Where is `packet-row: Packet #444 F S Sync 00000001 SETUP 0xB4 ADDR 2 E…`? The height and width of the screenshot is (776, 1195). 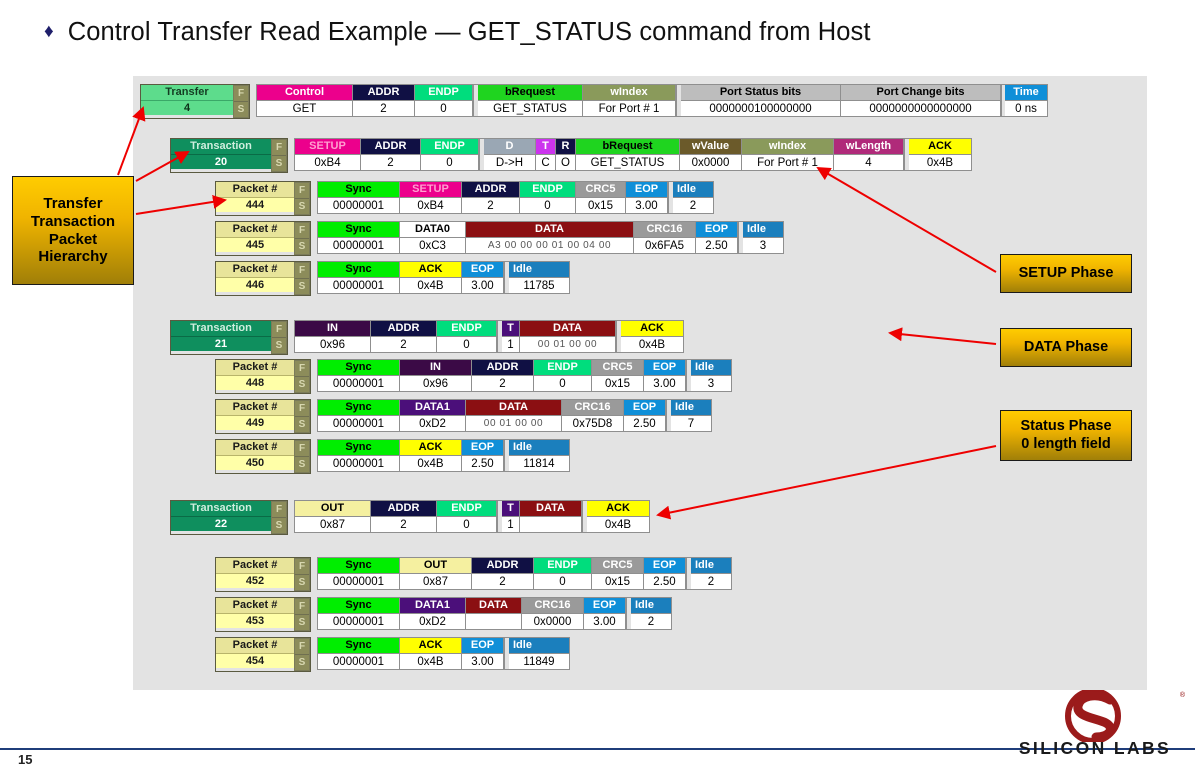
packet-row: Packet #444 F S Sync 00000001 SETUP 0xB4 ADDR 2 E… is located at coordinates (464, 198).